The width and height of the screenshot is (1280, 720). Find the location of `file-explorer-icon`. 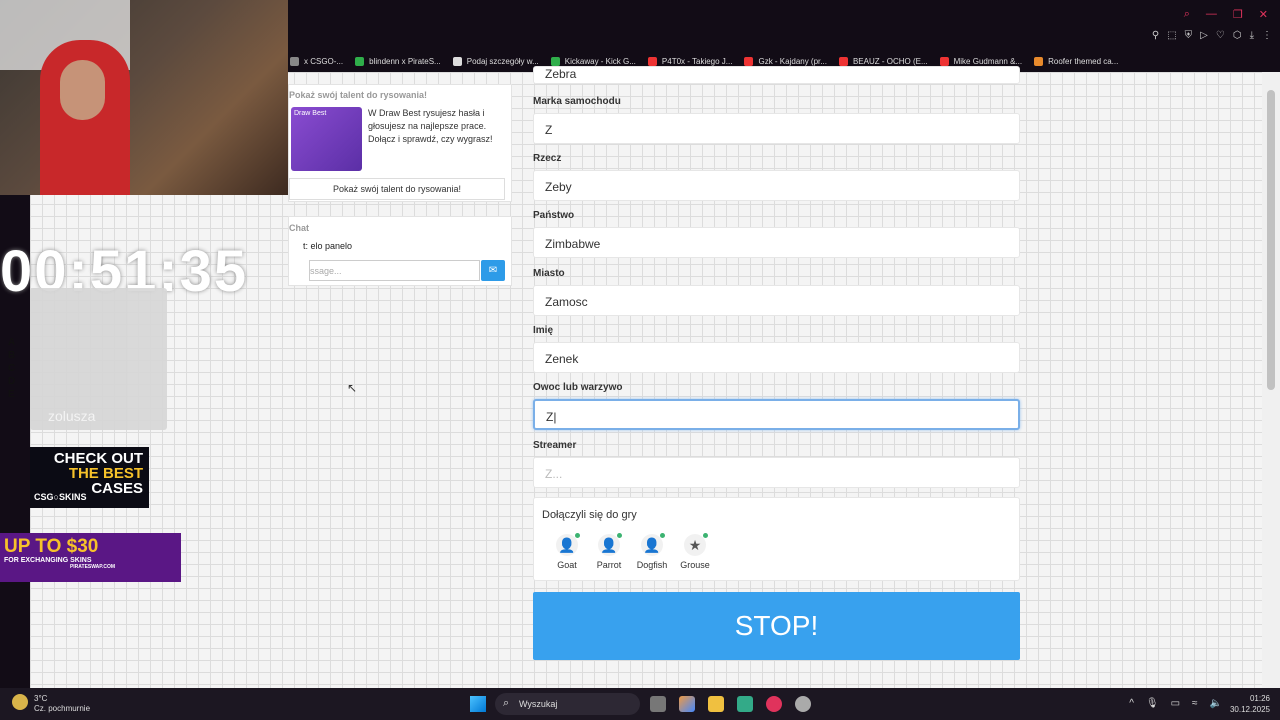

file-explorer-icon is located at coordinates (716, 704).